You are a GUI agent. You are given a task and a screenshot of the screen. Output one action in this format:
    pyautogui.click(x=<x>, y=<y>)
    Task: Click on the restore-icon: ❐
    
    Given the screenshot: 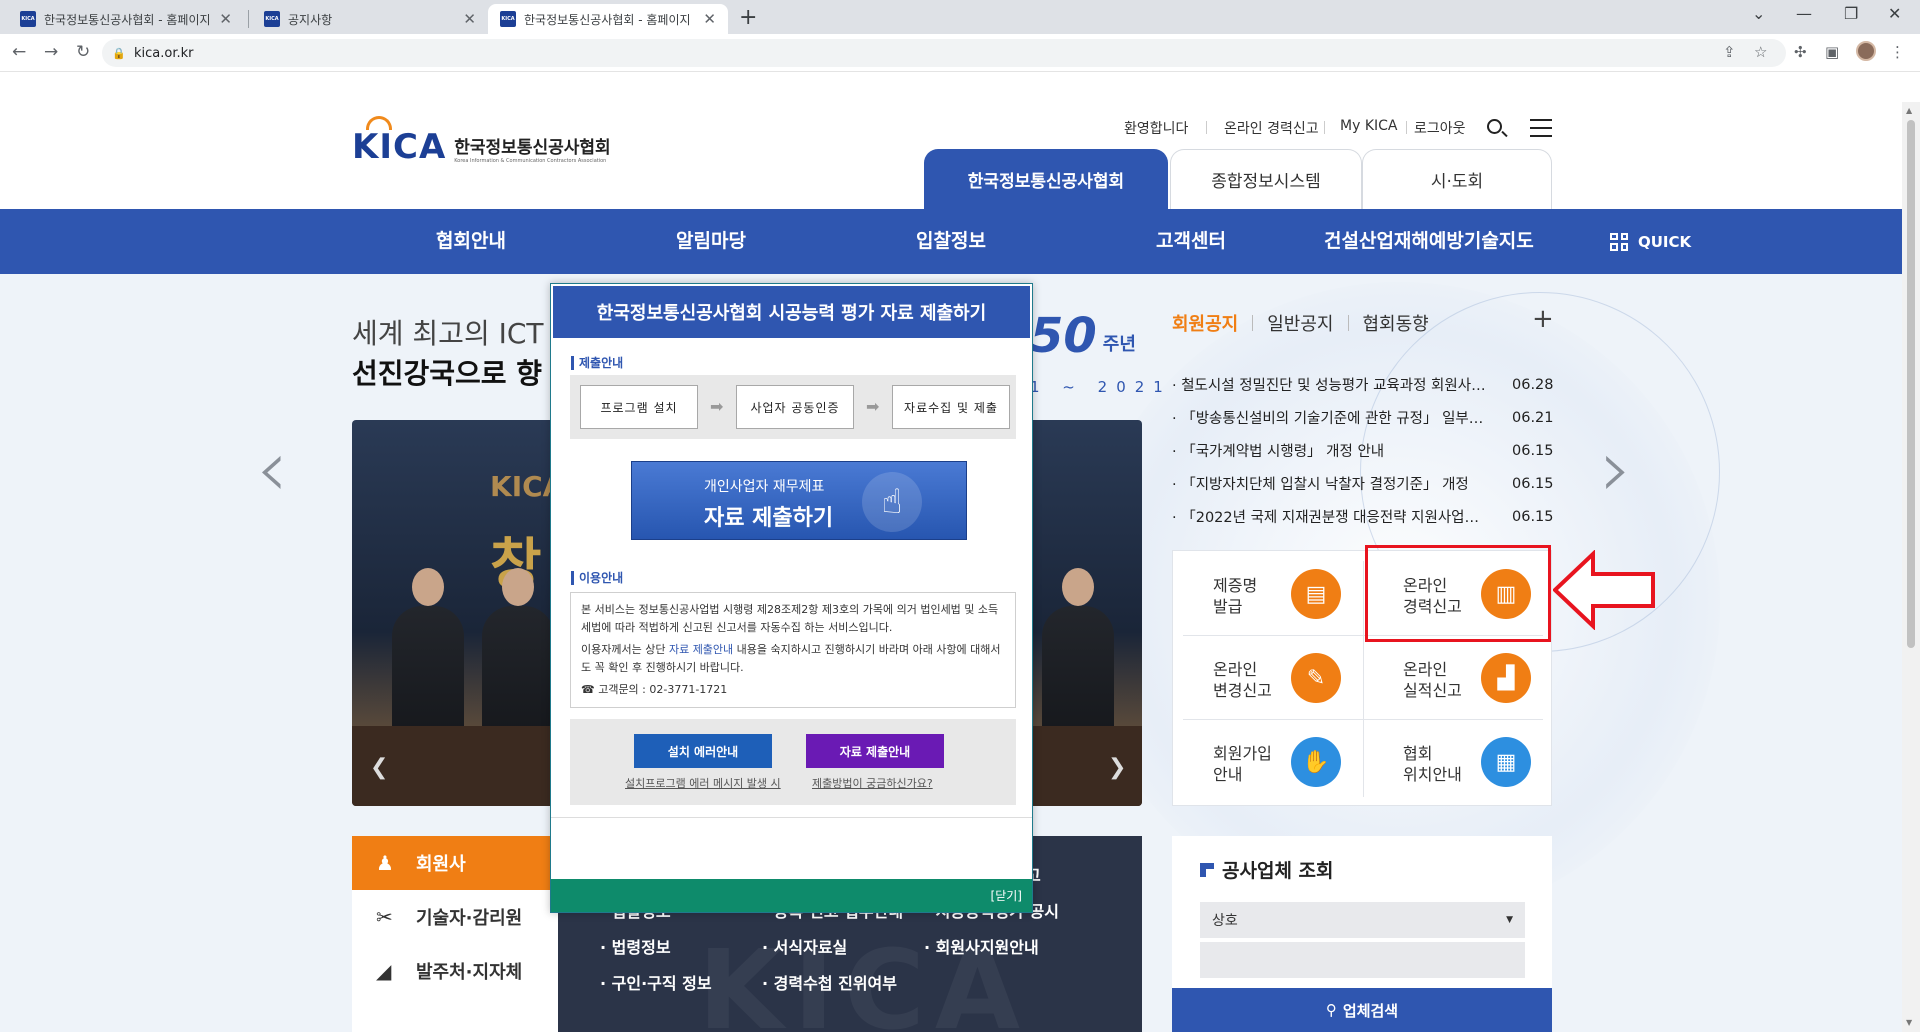 What is the action you would take?
    pyautogui.click(x=1851, y=13)
    